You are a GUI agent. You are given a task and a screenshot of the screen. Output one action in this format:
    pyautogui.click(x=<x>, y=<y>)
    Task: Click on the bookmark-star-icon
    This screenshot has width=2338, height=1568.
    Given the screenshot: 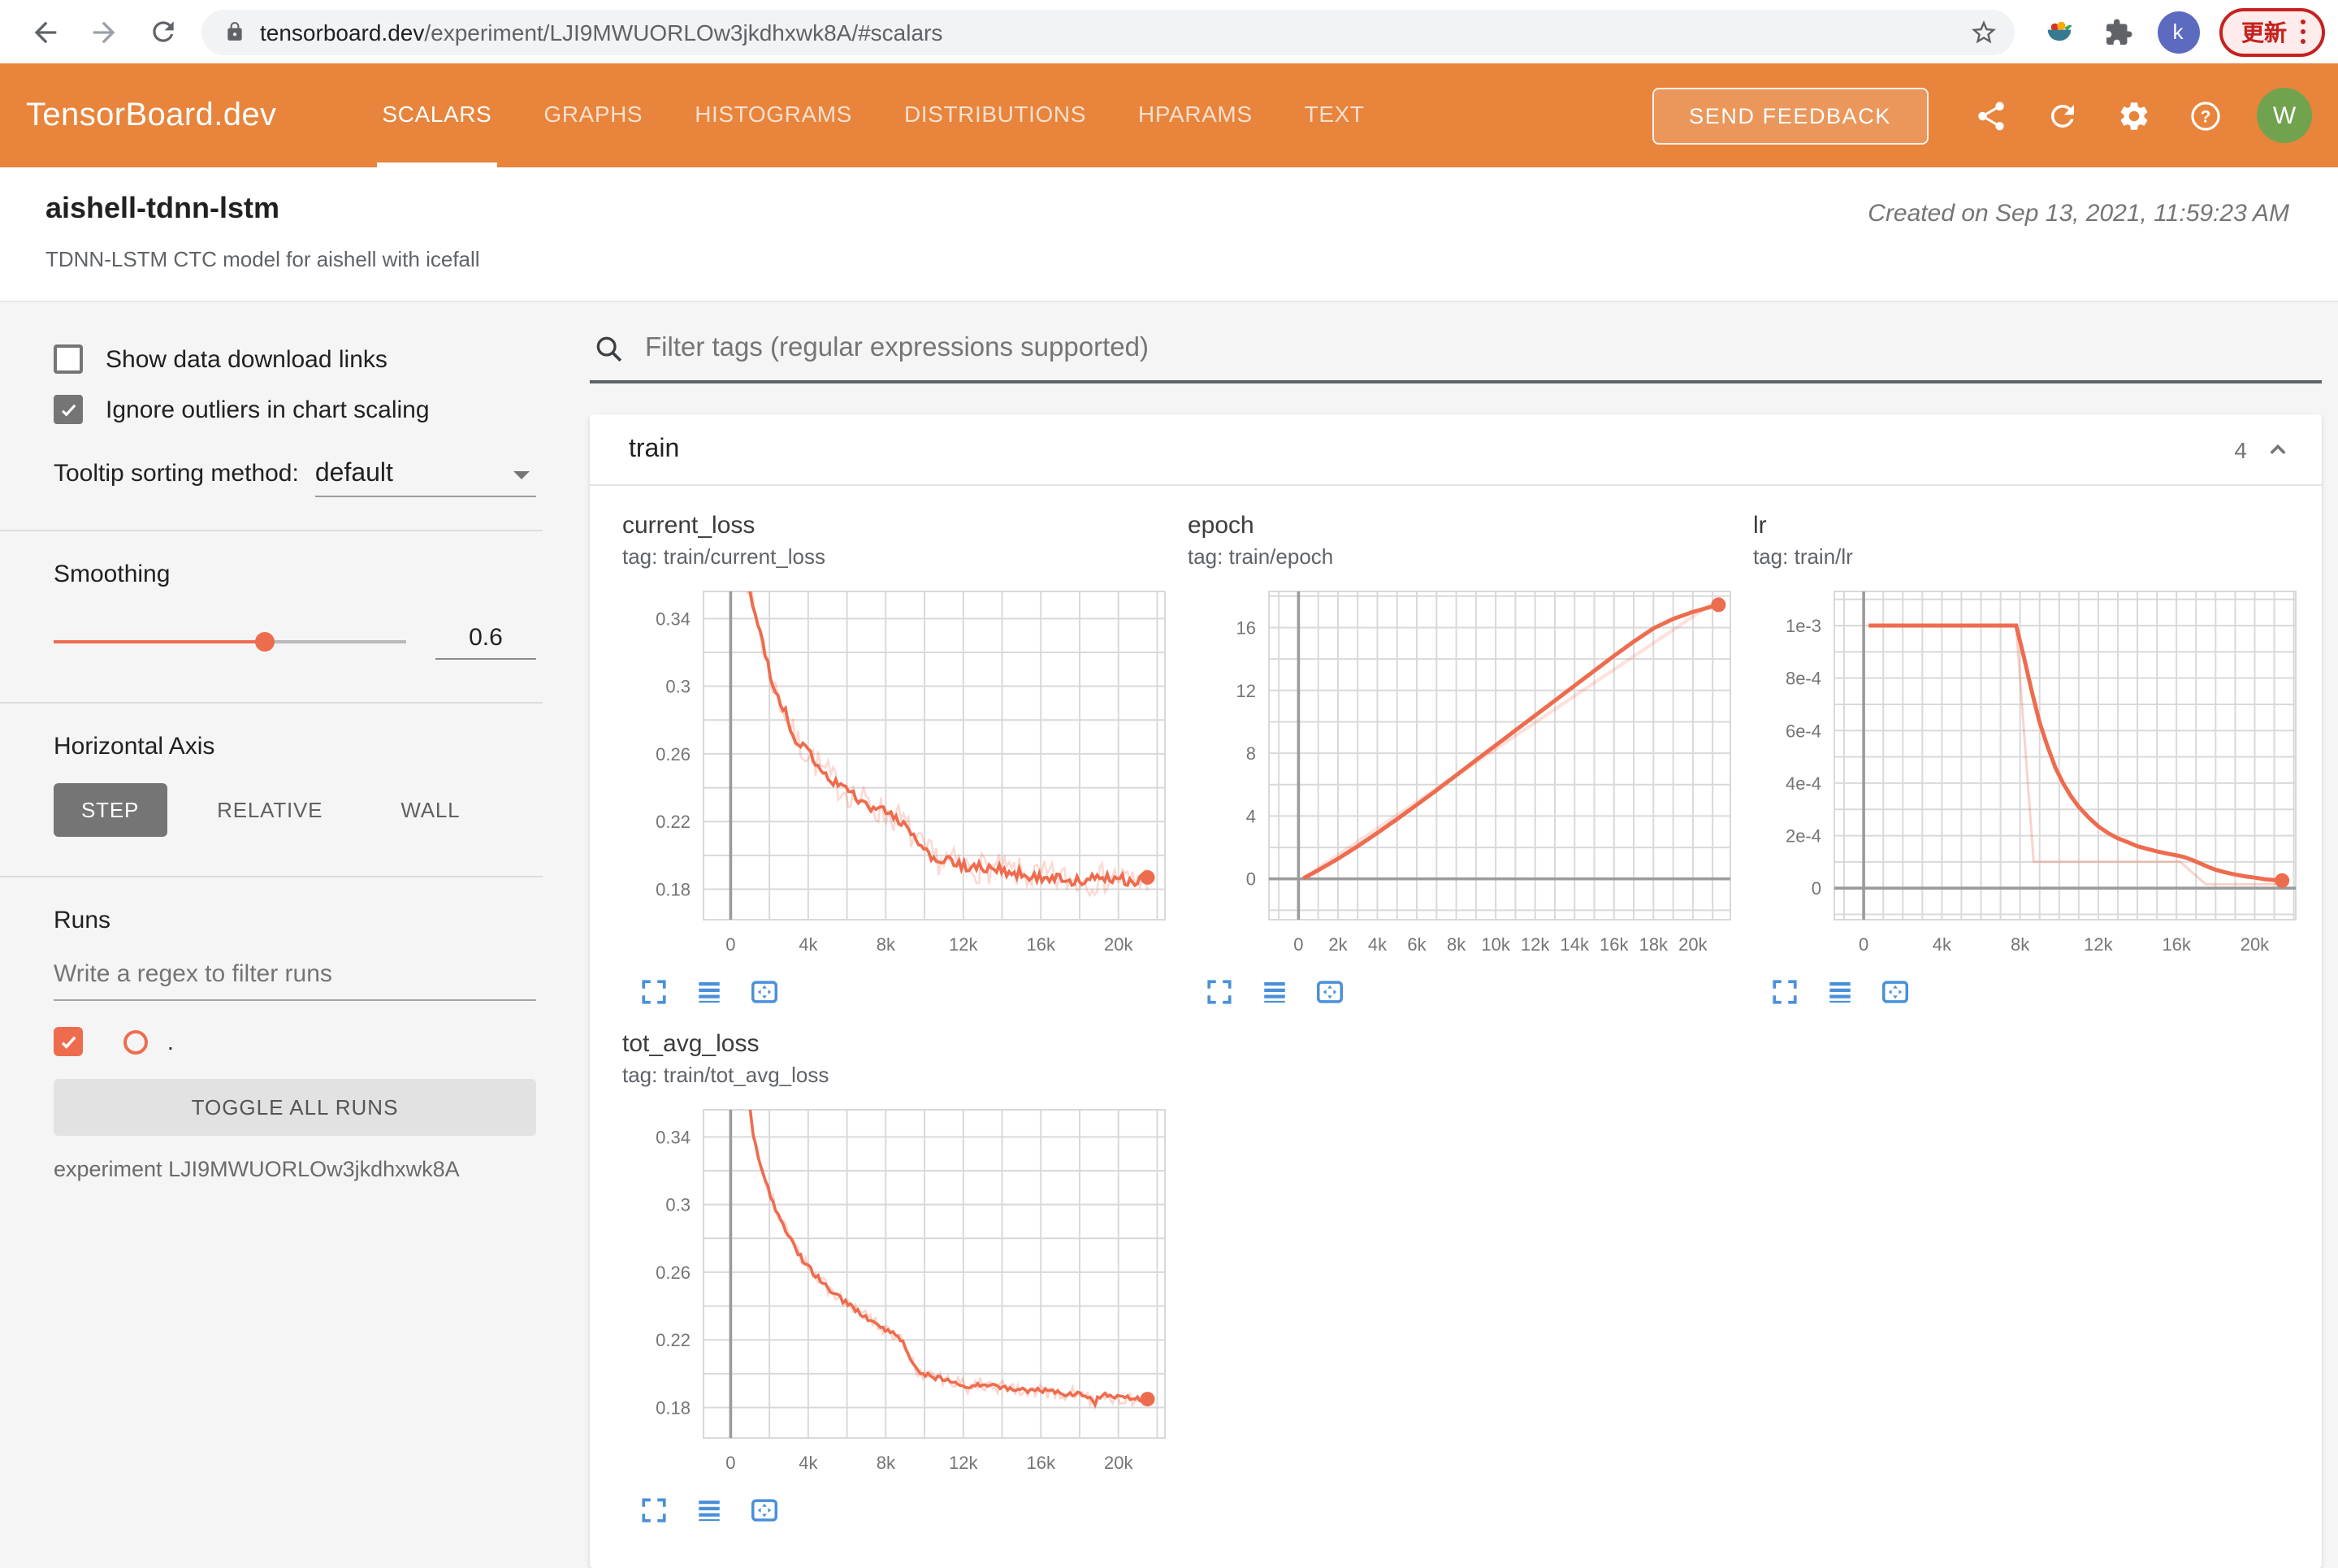 What is the action you would take?
    pyautogui.click(x=1983, y=31)
    